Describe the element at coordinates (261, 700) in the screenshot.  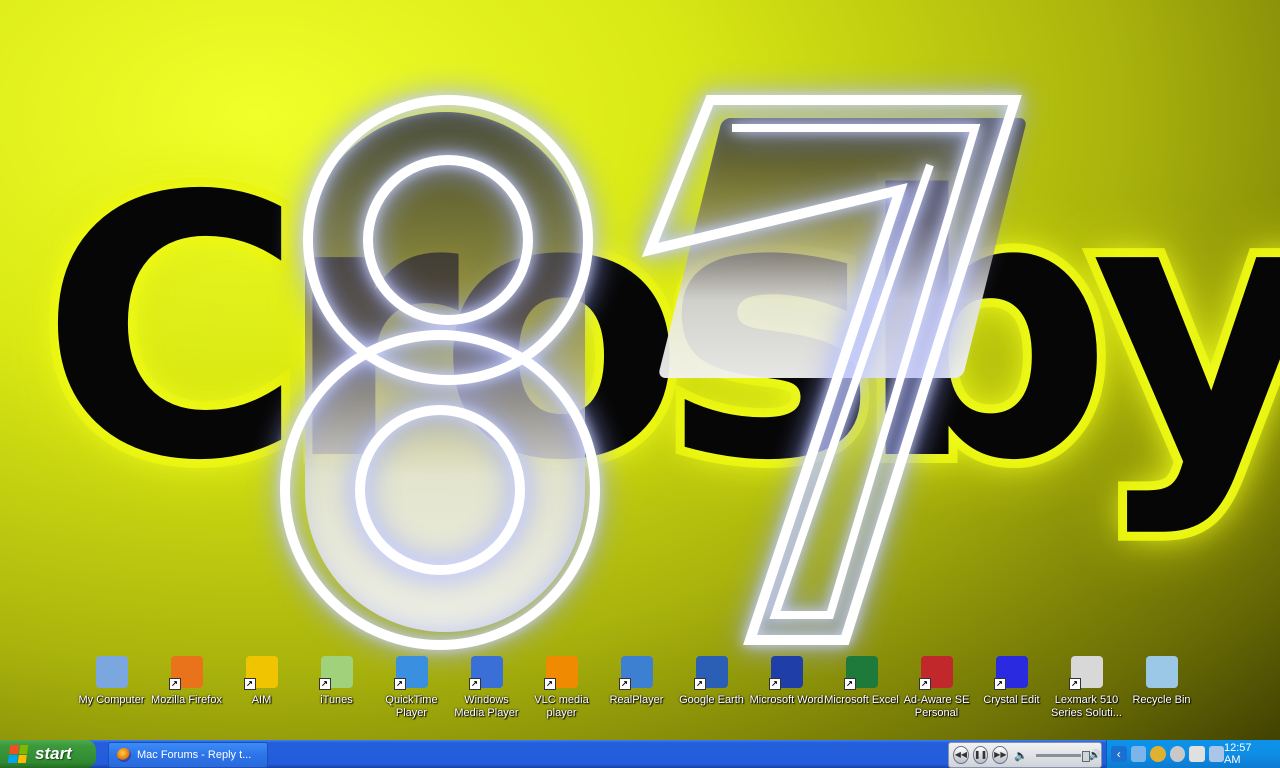
I see `desktop-icon-label: AIM` at that location.